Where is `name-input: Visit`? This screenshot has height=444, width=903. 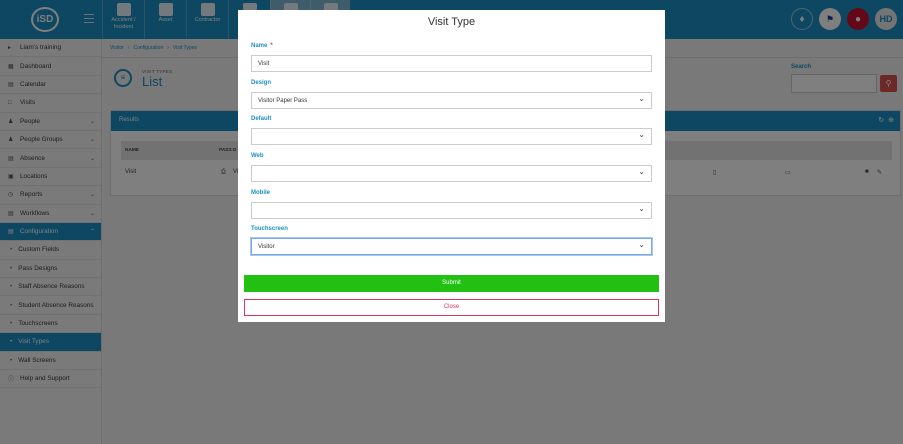 name-input: Visit is located at coordinates (451, 63).